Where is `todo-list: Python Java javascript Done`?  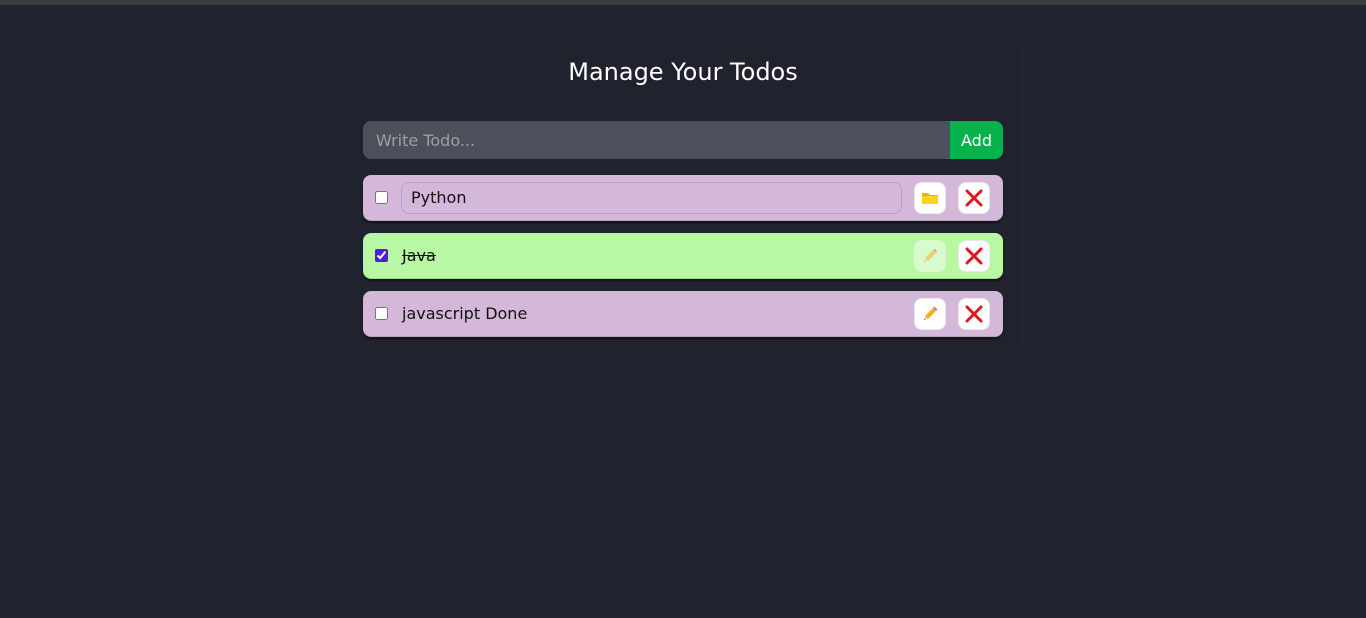
todo-list: Python Java javascript Done is located at coordinates (683, 262).